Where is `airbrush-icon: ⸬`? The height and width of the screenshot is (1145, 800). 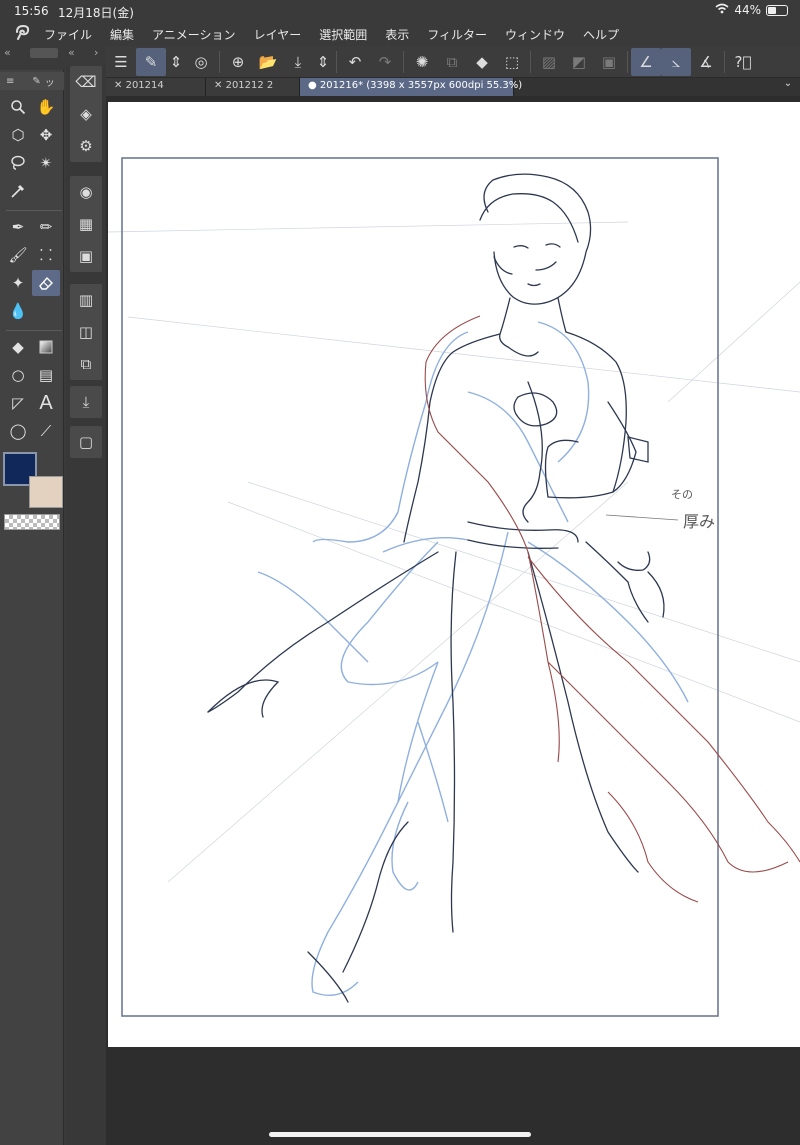
airbrush-icon: ⸬ is located at coordinates (46, 255).